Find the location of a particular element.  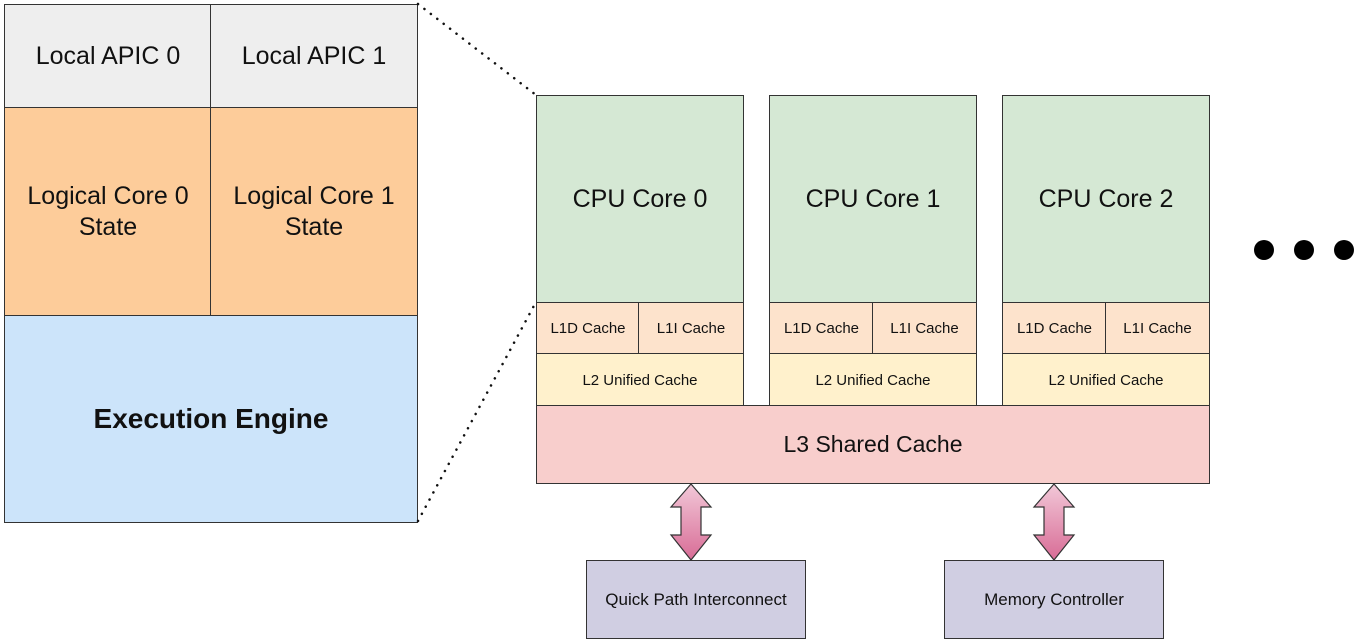

local-apic-1: Local APIC 1 is located at coordinates (314, 56).